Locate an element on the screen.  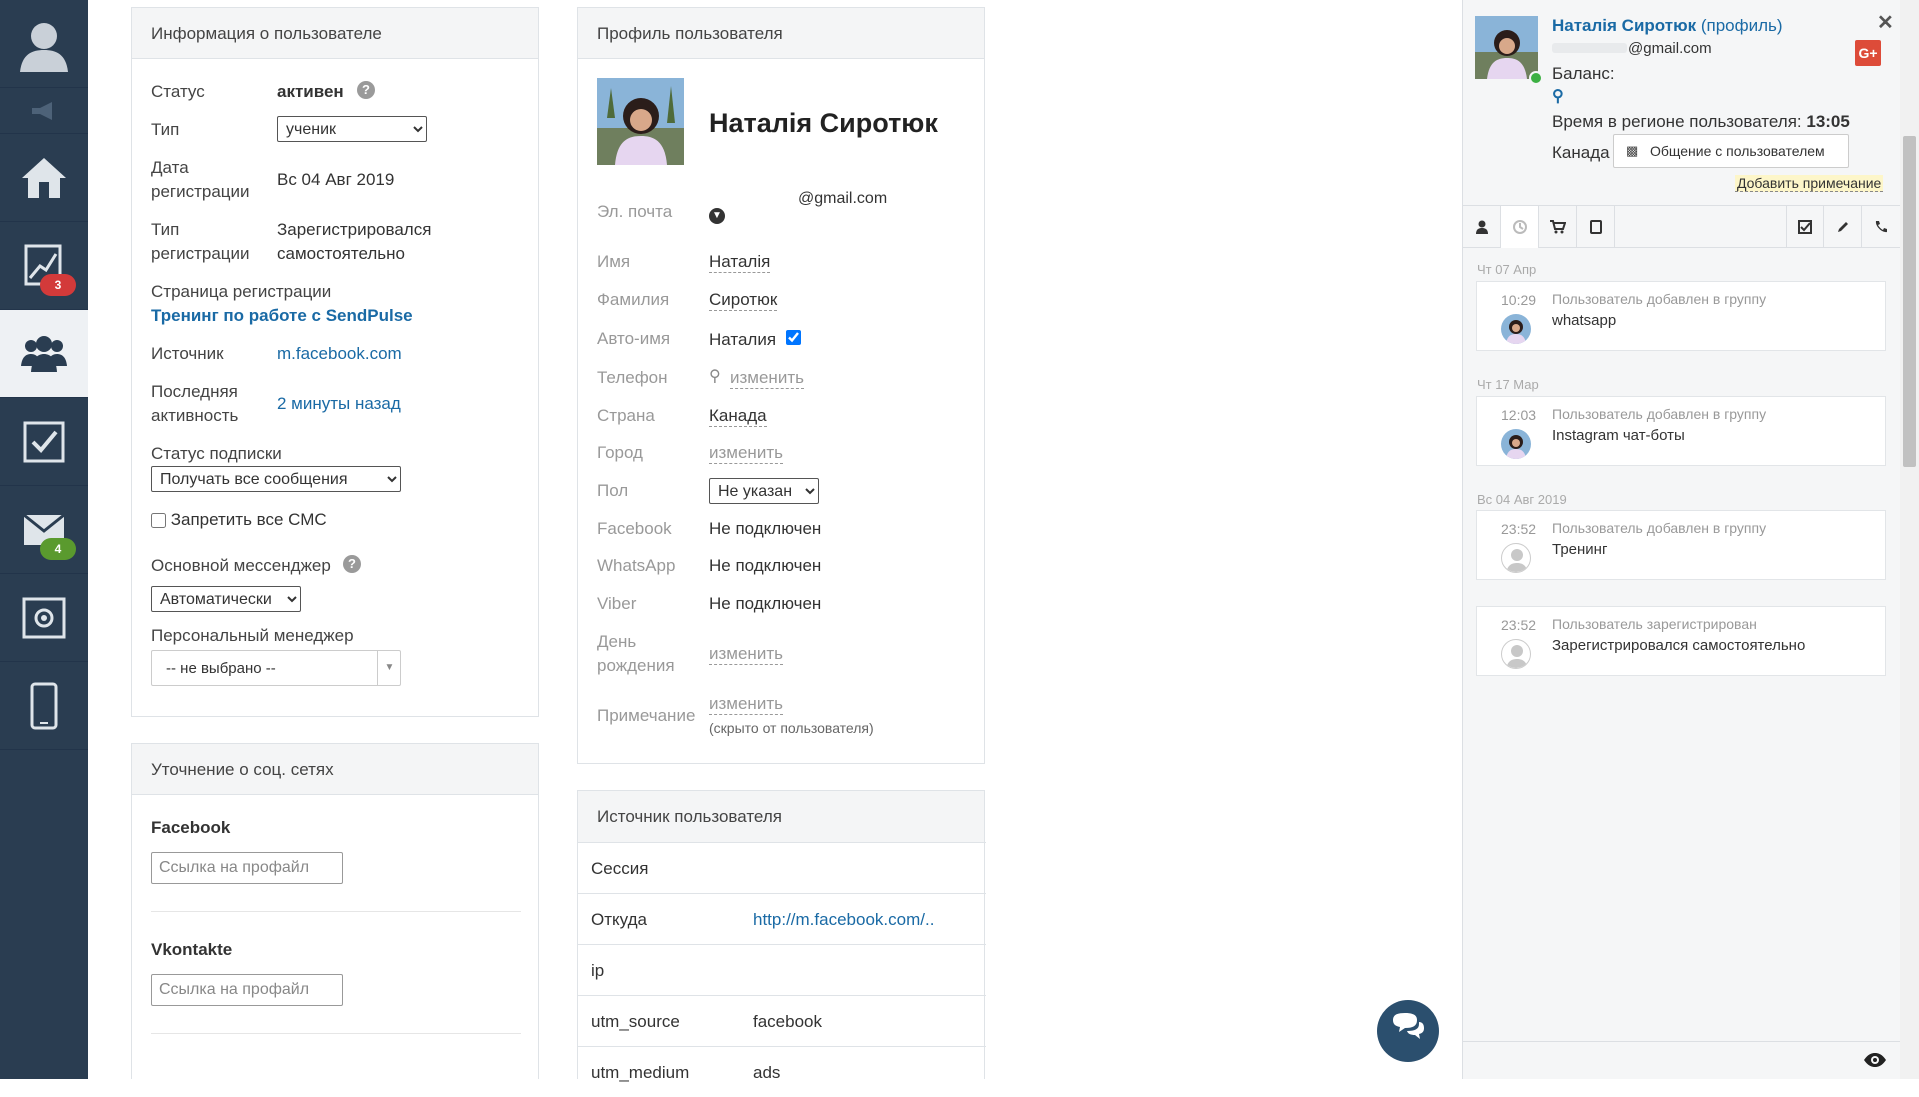
subscription-status-select: Получать все сообщения is located at coordinates (276, 479).